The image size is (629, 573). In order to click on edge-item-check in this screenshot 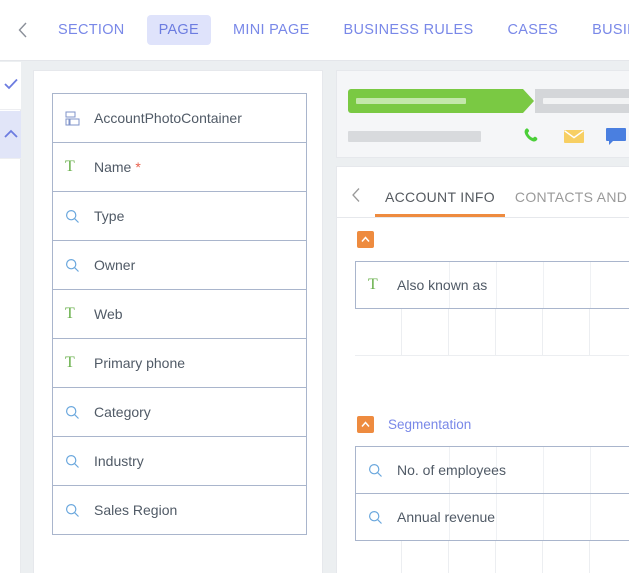, I will do `click(10, 86)`.